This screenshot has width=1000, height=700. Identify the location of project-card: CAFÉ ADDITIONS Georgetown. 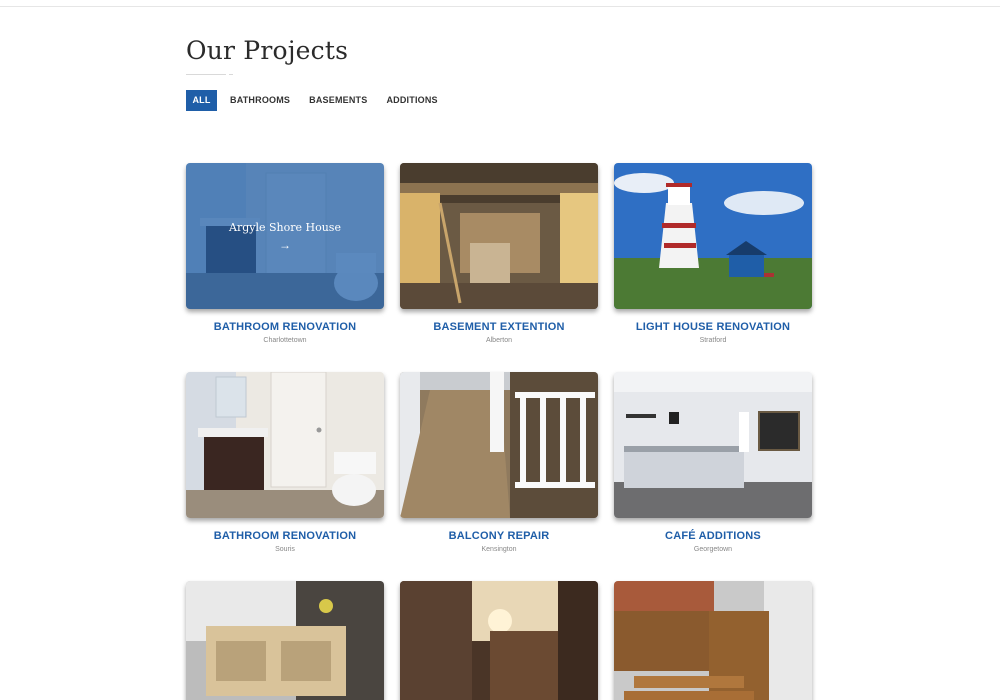
(713, 462).